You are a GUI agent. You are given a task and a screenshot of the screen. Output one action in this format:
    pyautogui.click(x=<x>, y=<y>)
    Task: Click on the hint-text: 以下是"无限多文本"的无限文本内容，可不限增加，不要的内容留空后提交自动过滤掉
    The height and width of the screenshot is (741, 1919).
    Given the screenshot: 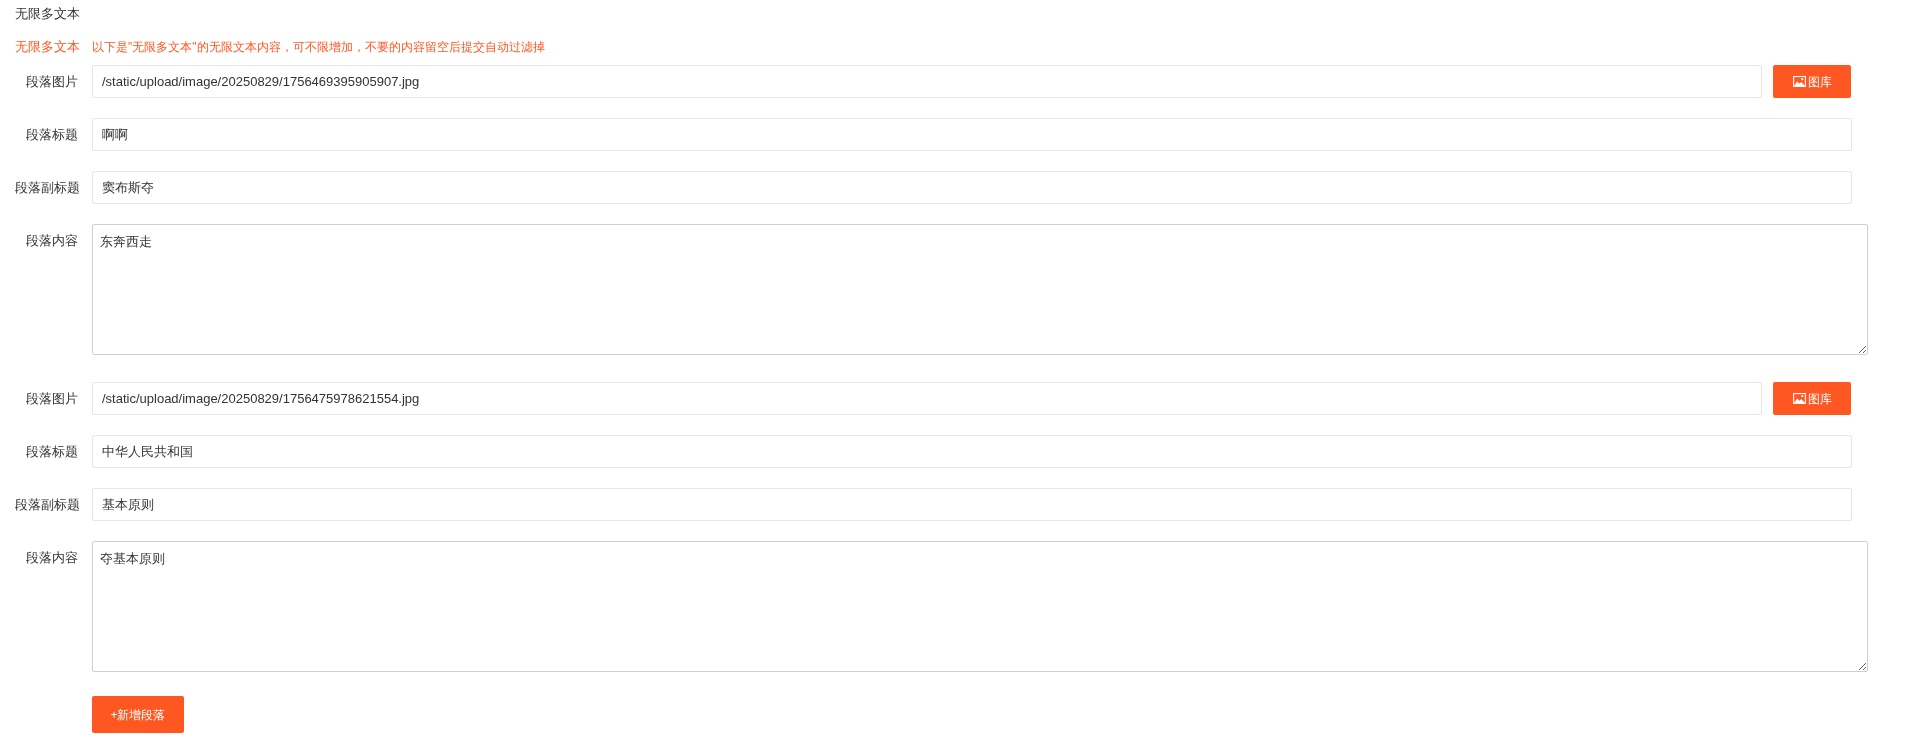 What is the action you would take?
    pyautogui.click(x=318, y=47)
    